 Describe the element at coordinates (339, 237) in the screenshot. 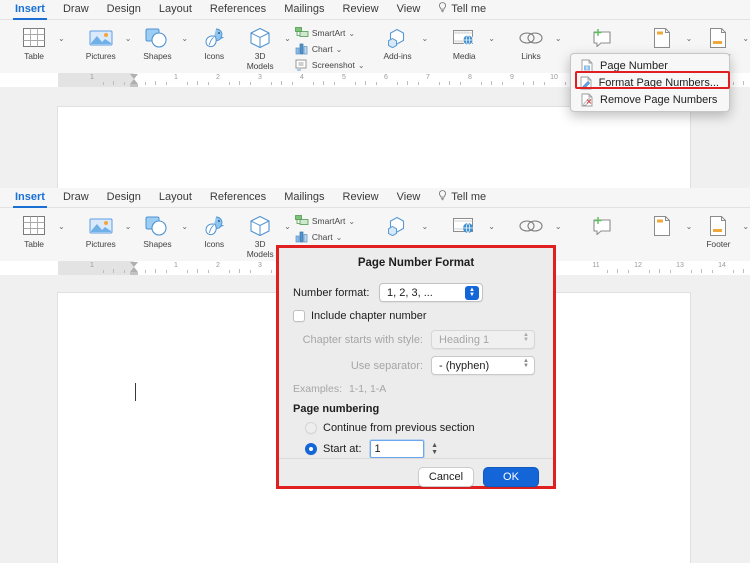

I see `chart-chevron-down-icon-2: ⌄` at that location.